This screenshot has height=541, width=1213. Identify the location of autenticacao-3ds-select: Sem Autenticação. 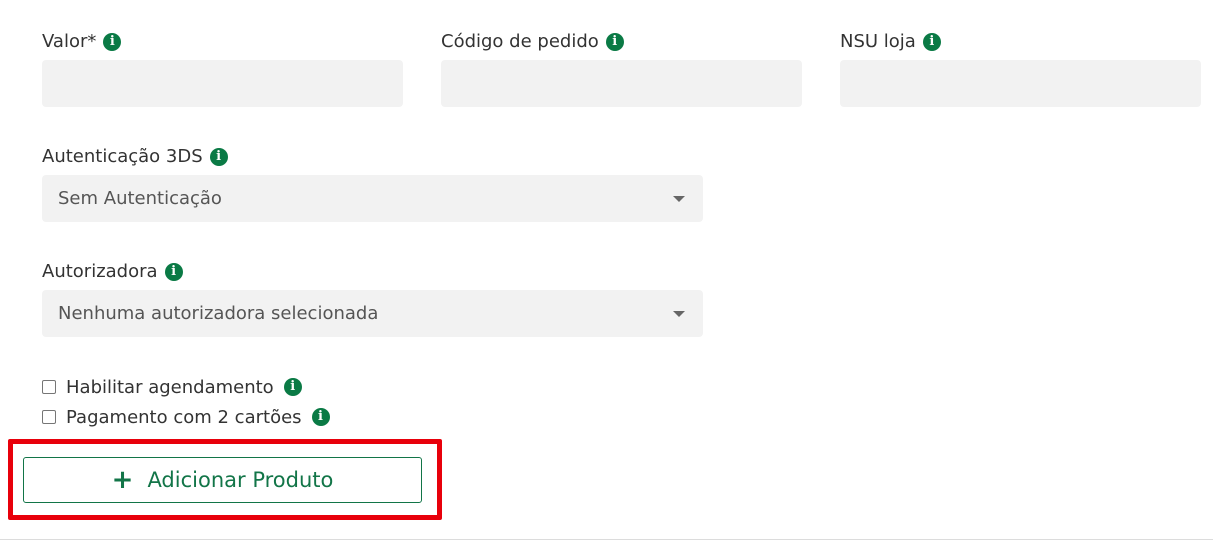
(372, 198).